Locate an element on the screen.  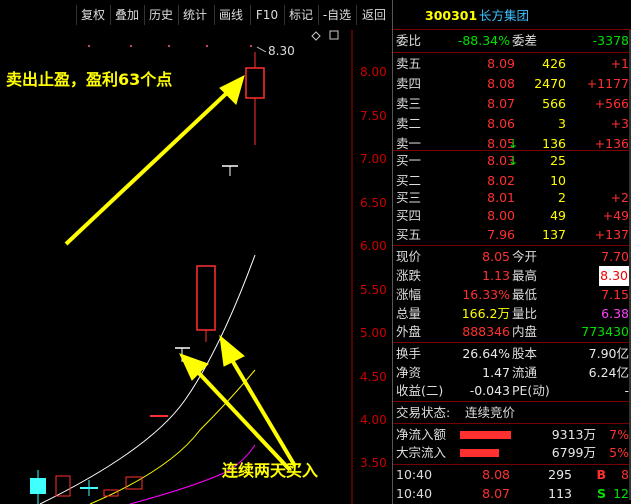
flow-bar is located at coordinates (485, 435).